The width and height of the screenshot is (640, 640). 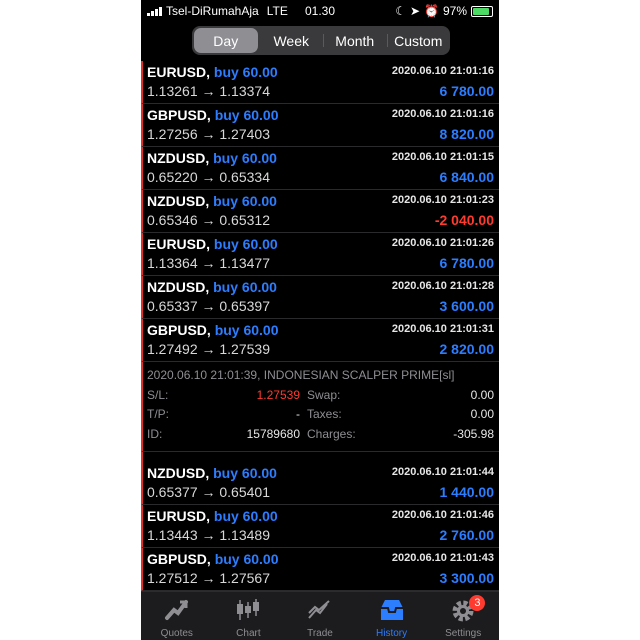 What do you see at coordinates (208, 263) in the screenshot?
I see `trade-prices: 1.13364 → 1.13477` at bounding box center [208, 263].